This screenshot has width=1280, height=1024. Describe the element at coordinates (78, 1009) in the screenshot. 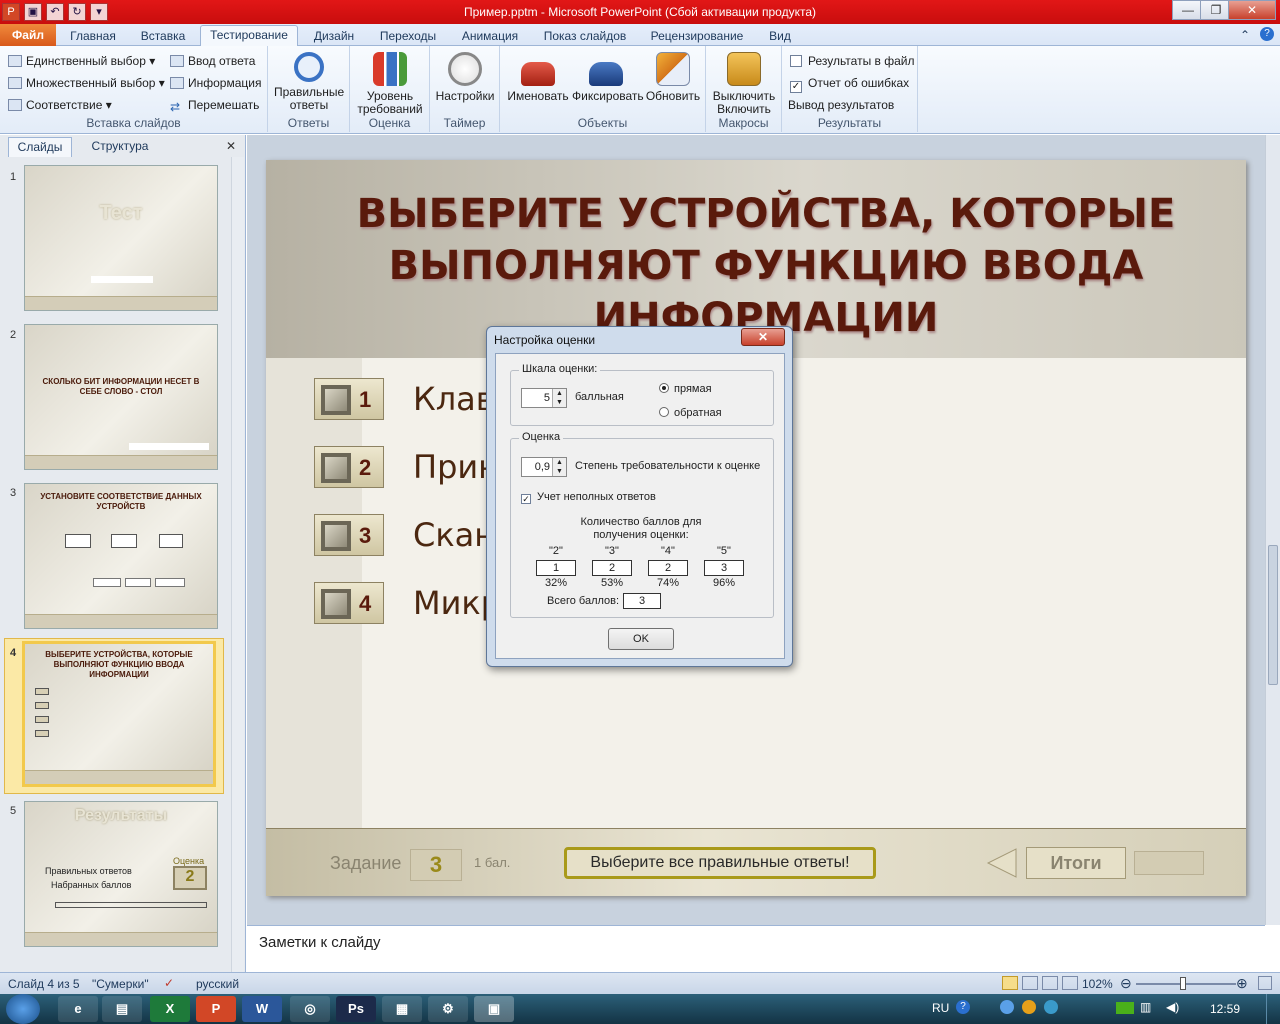

I see `ie-icon: e` at that location.